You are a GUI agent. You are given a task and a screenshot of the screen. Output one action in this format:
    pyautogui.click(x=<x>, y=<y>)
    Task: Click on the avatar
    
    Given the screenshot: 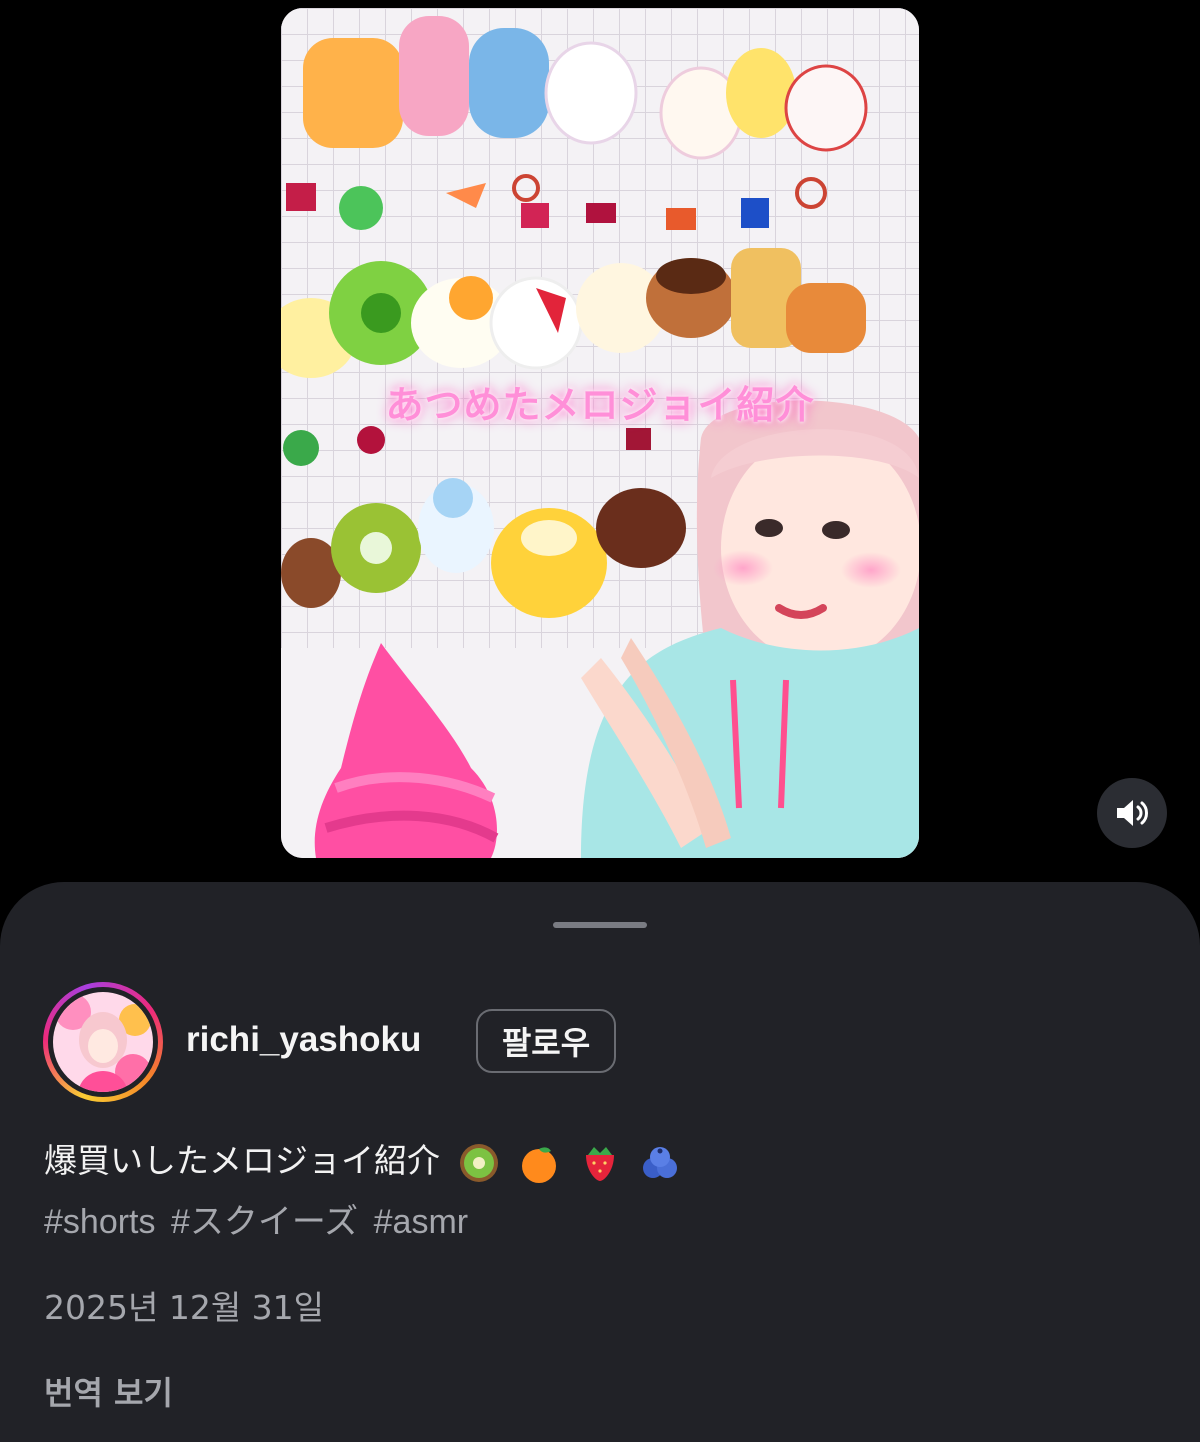 What is the action you would take?
    pyautogui.click(x=103, y=1042)
    